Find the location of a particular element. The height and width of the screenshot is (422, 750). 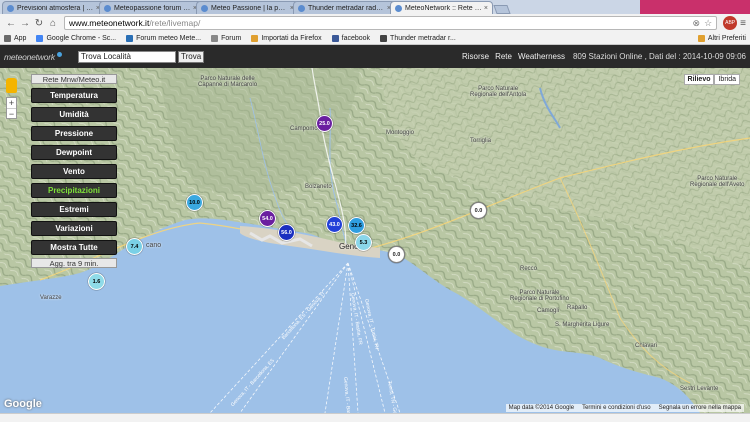

map-label-portofino: Parco Naturale Regionale di Portofino is located at coordinates (540, 296).